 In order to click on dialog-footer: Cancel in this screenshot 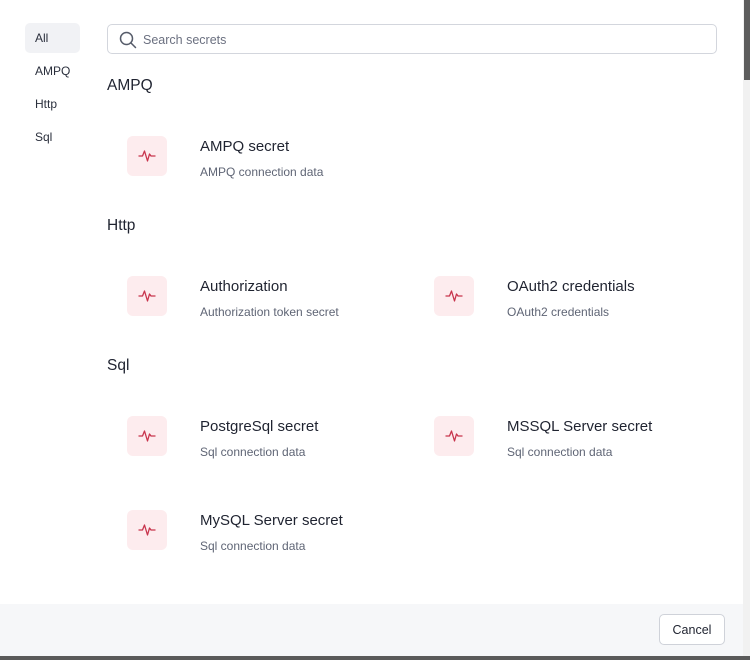, I will do `click(371, 630)`.